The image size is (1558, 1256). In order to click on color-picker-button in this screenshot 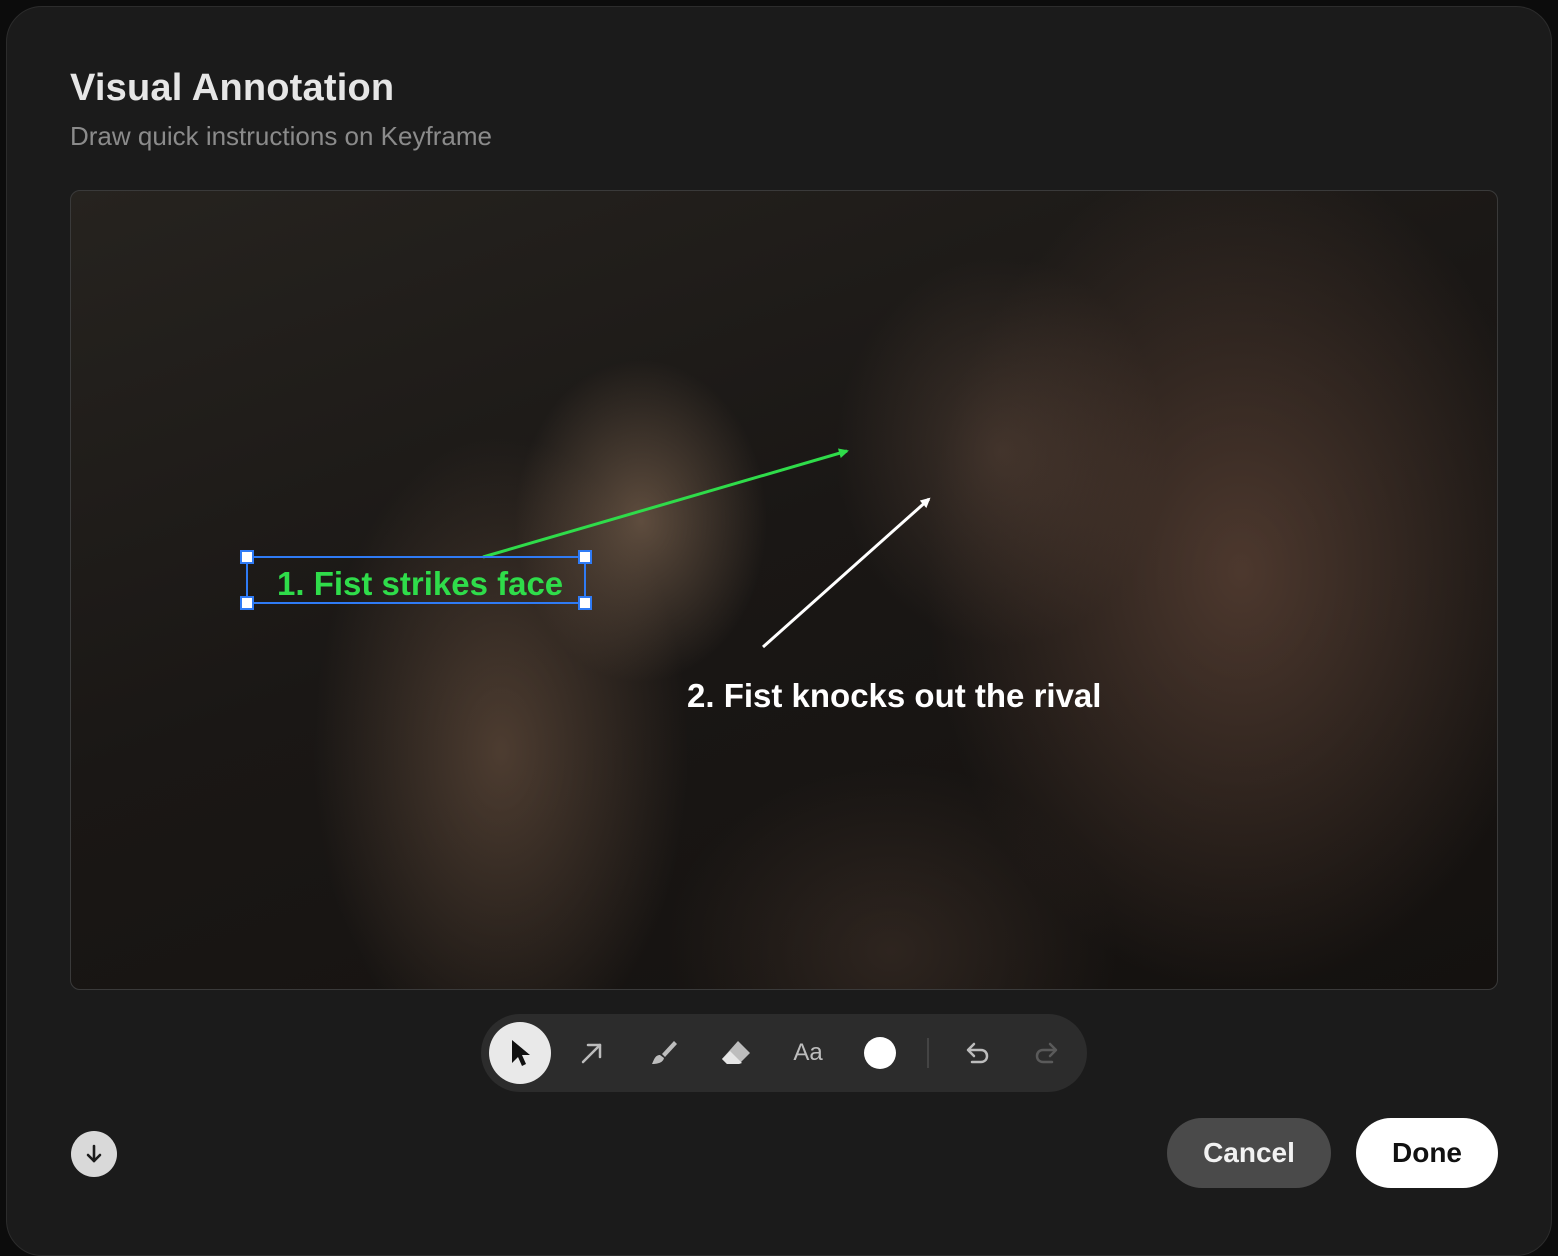, I will do `click(880, 1053)`.